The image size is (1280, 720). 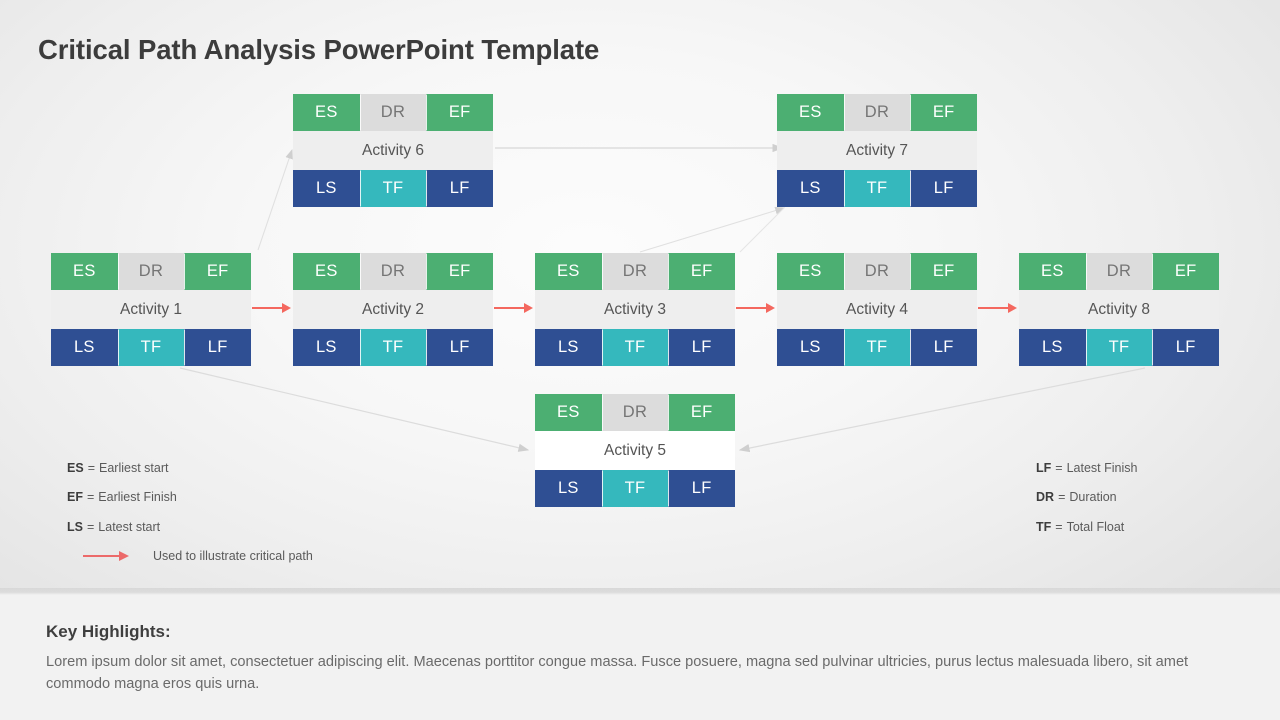 I want to click on legend-text: Total Float, so click(x=1095, y=526).